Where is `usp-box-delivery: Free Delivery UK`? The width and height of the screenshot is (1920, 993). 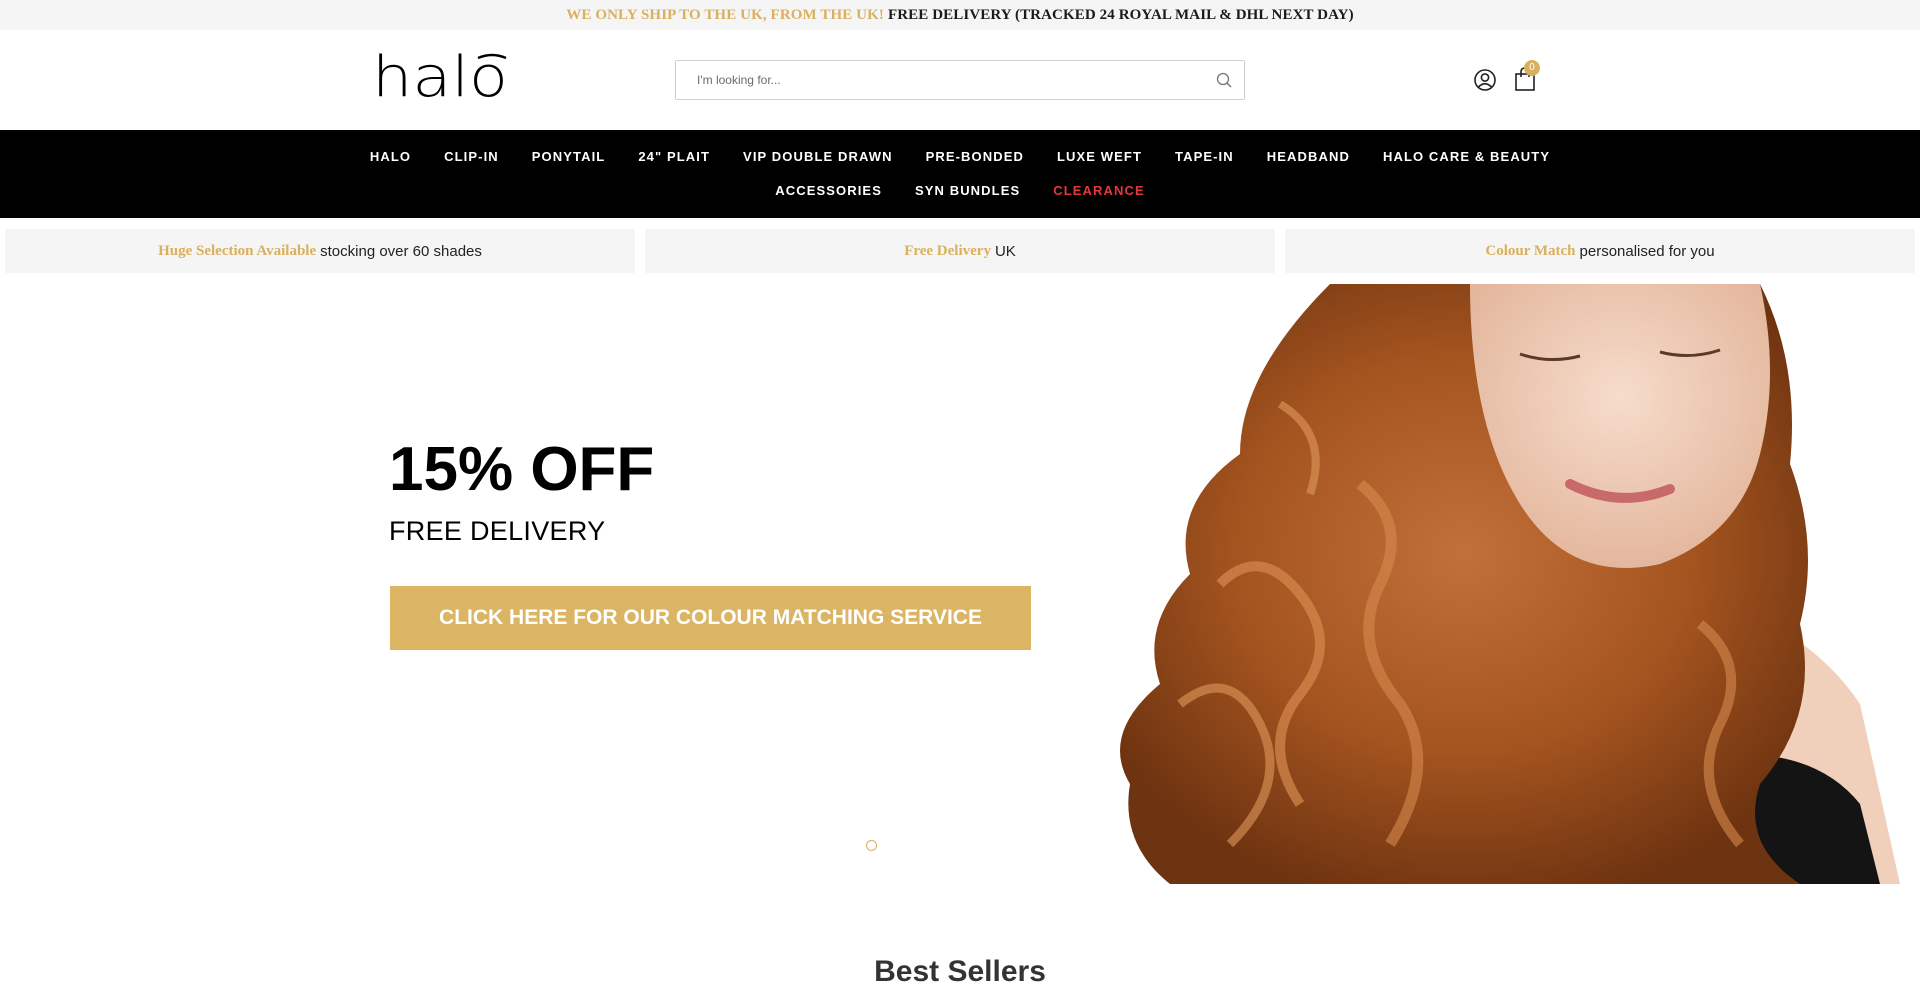 usp-box-delivery: Free Delivery UK is located at coordinates (960, 251).